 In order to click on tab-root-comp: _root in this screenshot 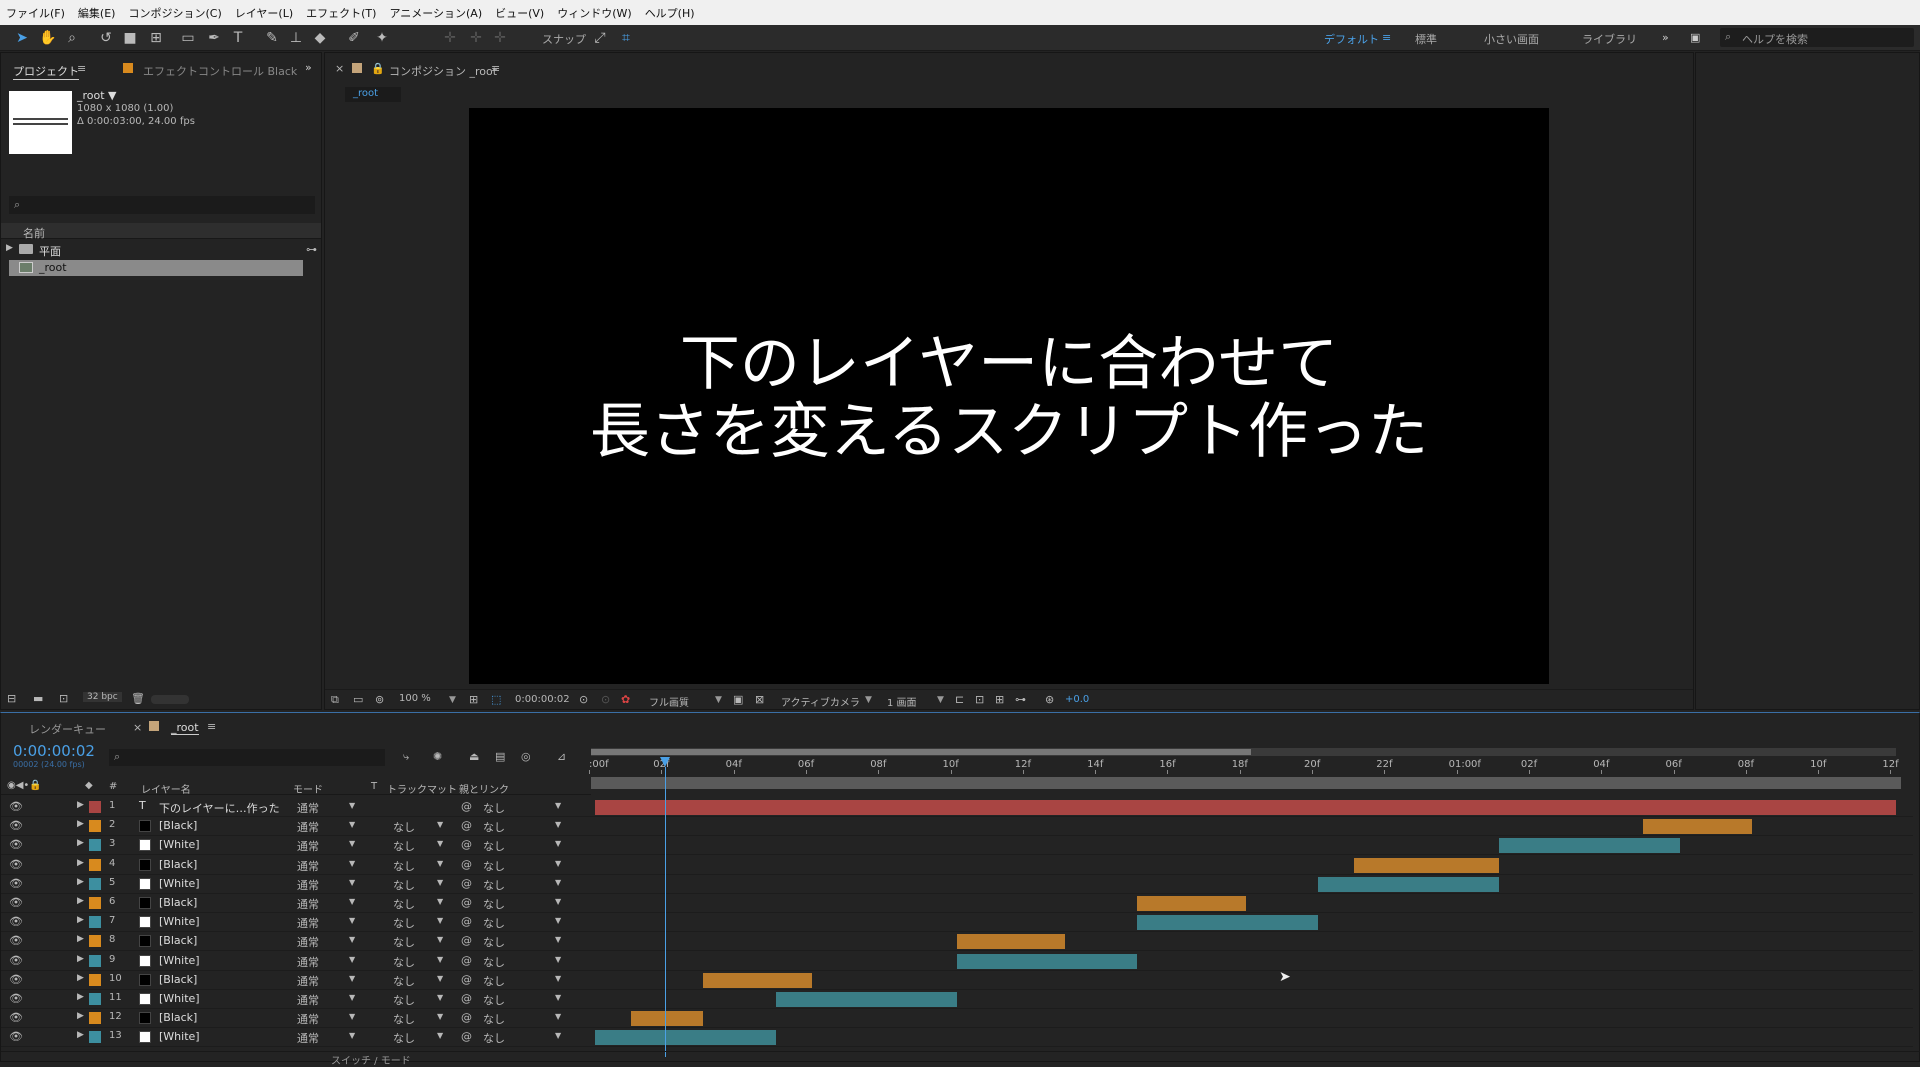, I will do `click(185, 728)`.